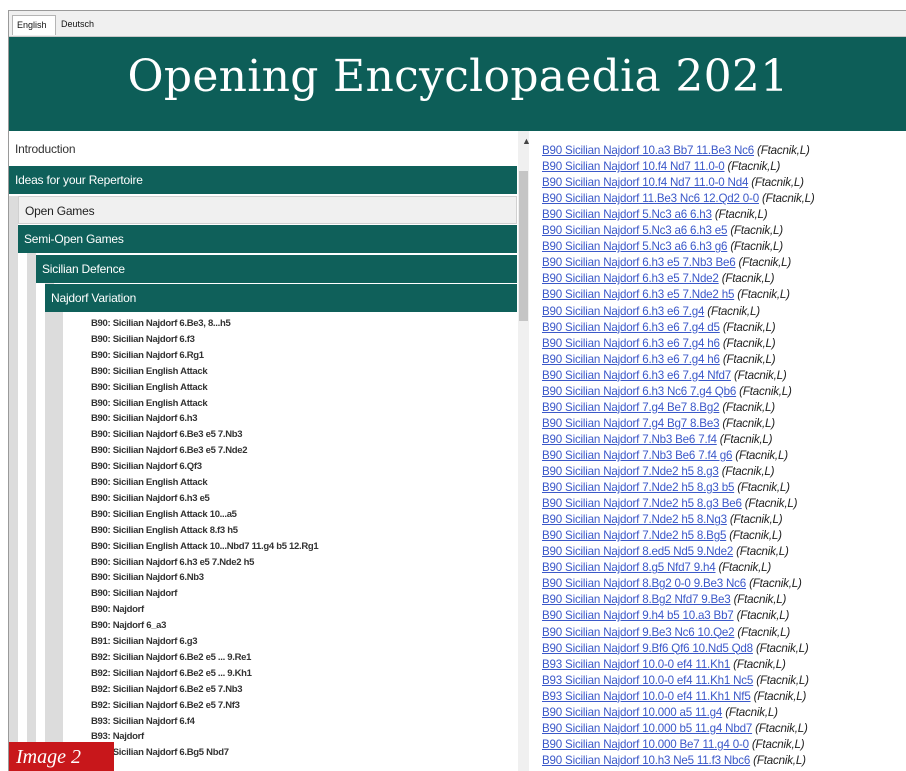 Image resolution: width=906 pixels, height=771 pixels. What do you see at coordinates (638, 294) in the screenshot?
I see `game-link: B90 Sicilian Najdorf 6.h3 e5 7.Nde2 h5` at bounding box center [638, 294].